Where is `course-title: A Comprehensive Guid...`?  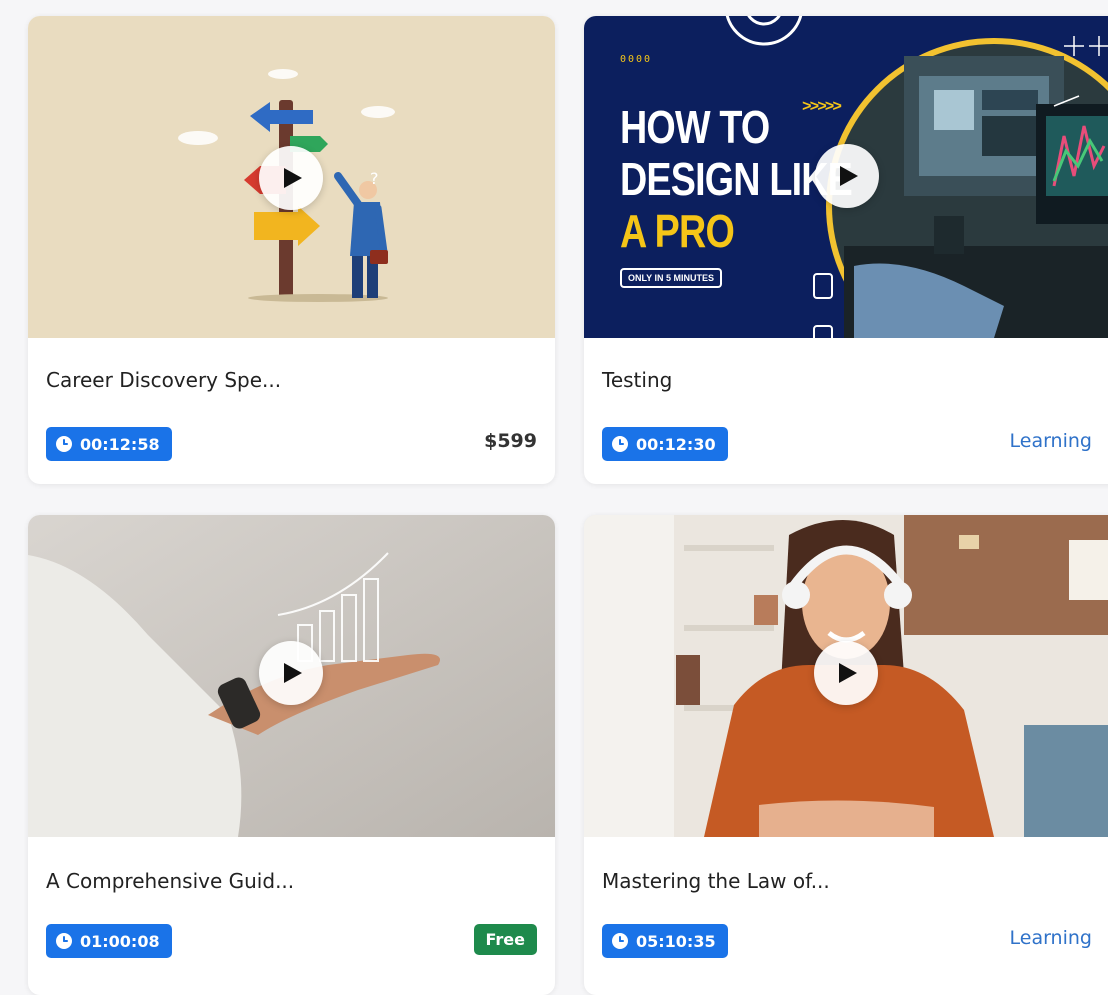 course-title: A Comprehensive Guid... is located at coordinates (170, 881).